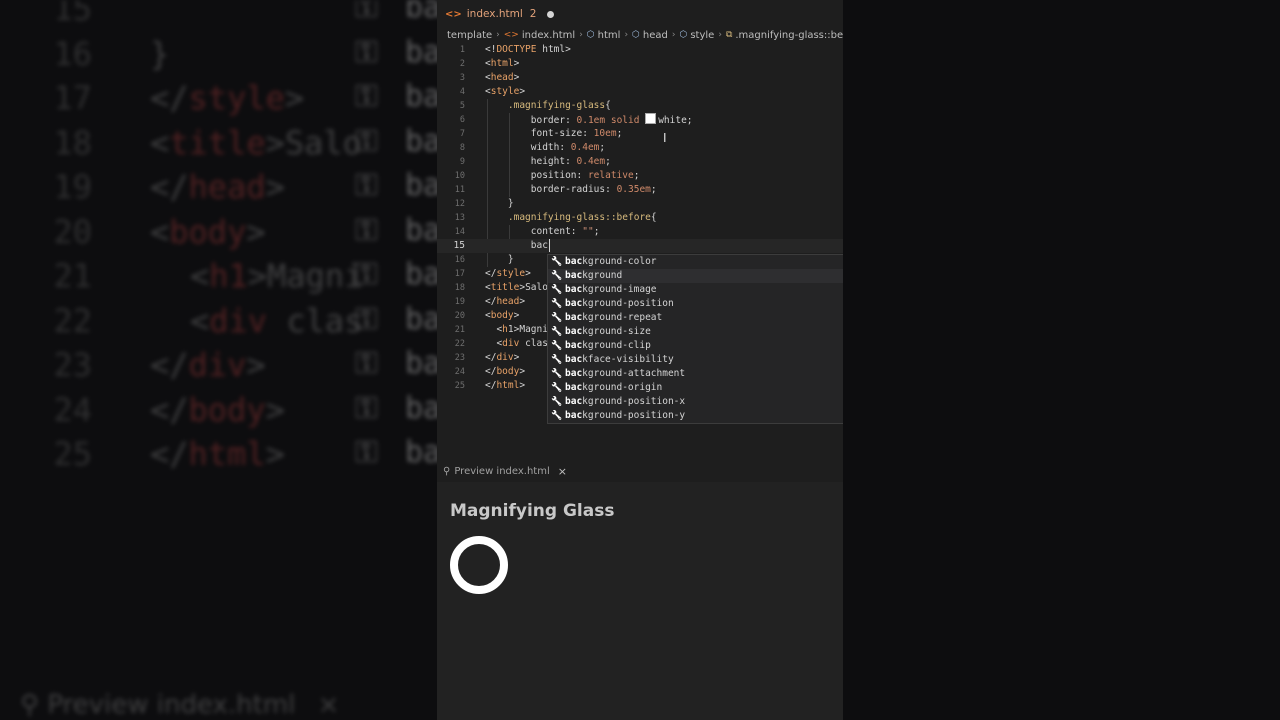 This screenshot has width=1280, height=720. Describe the element at coordinates (695, 360) in the screenshot. I see `suggestion-item: 🔧 backface-visibility` at that location.